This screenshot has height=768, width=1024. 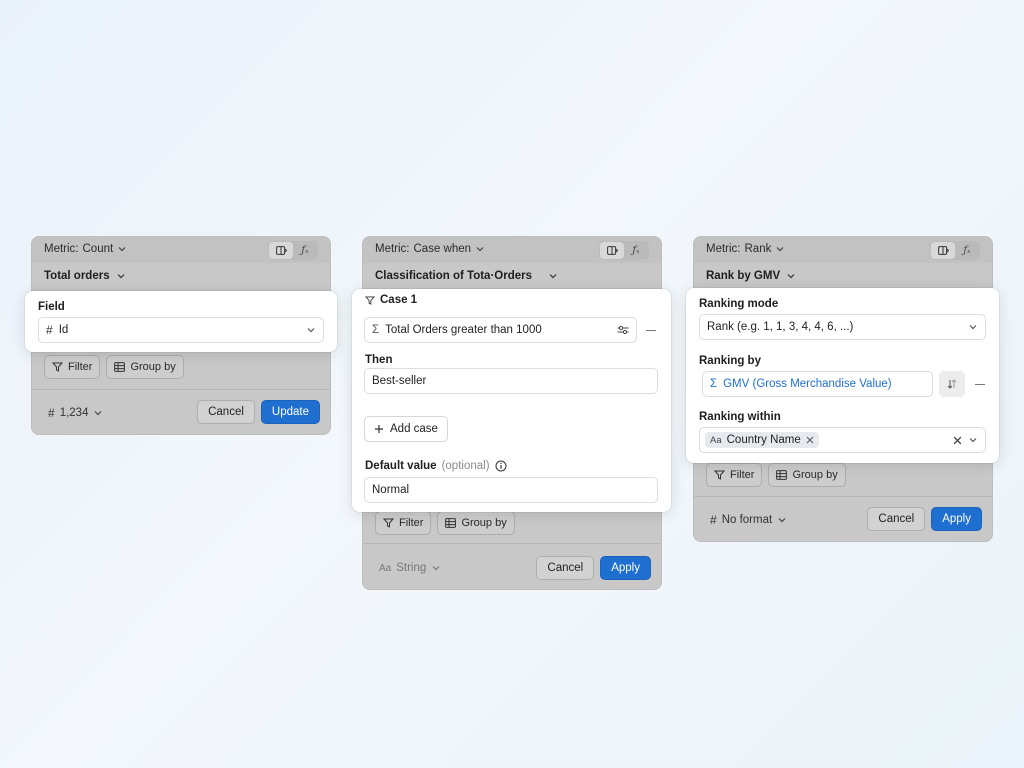 What do you see at coordinates (181, 330) in the screenshot?
I see `field-select: # Id` at bounding box center [181, 330].